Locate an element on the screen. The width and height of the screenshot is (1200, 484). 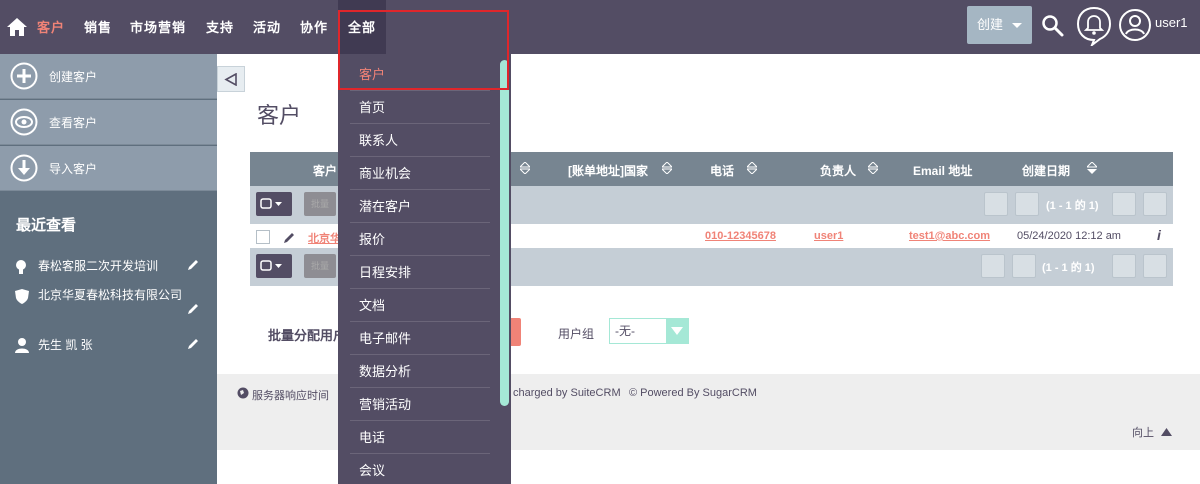
sidebar-action-import-accounts: 导入客户 is located at coordinates (108, 168).